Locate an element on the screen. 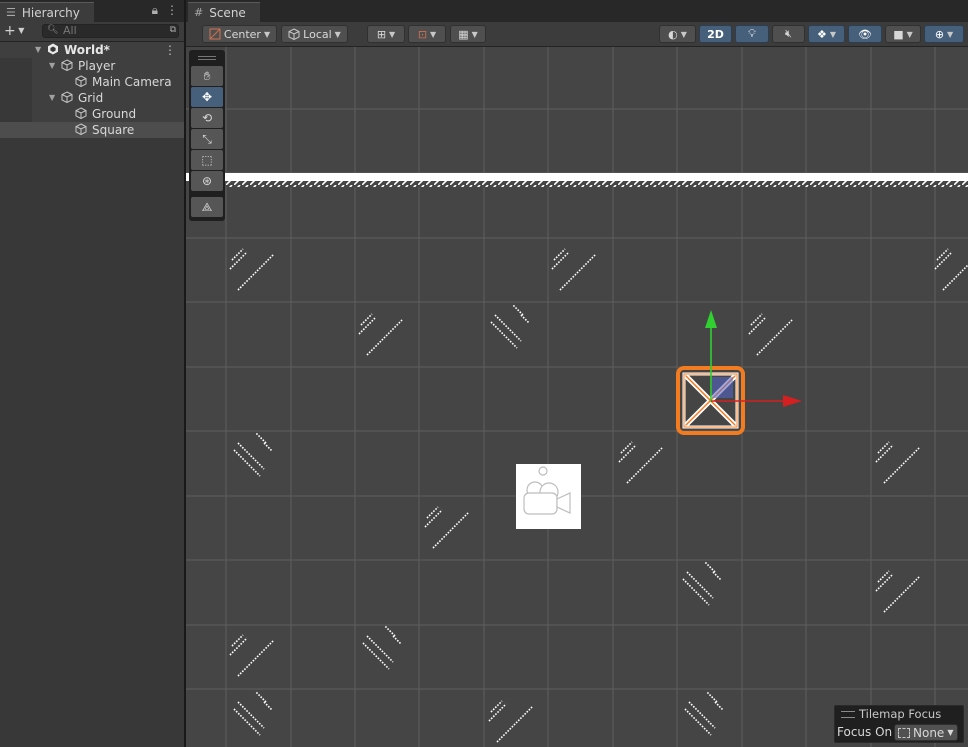 The height and width of the screenshot is (747, 968). grid-snap-button: ⊞ ▼ is located at coordinates (386, 34).